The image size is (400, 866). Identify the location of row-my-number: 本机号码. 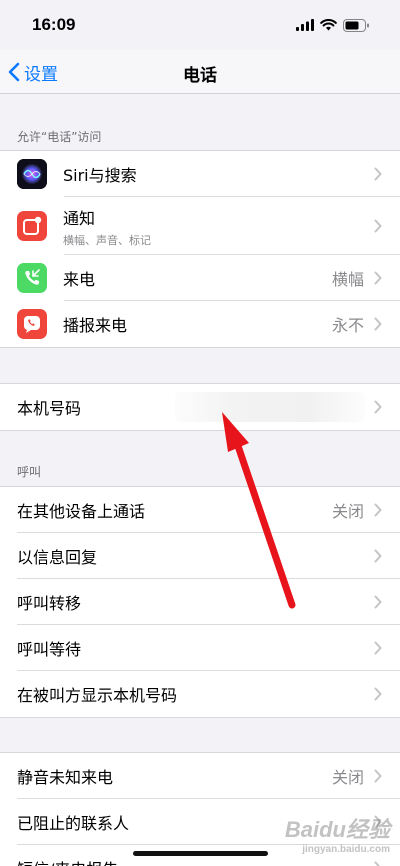
(200, 407).